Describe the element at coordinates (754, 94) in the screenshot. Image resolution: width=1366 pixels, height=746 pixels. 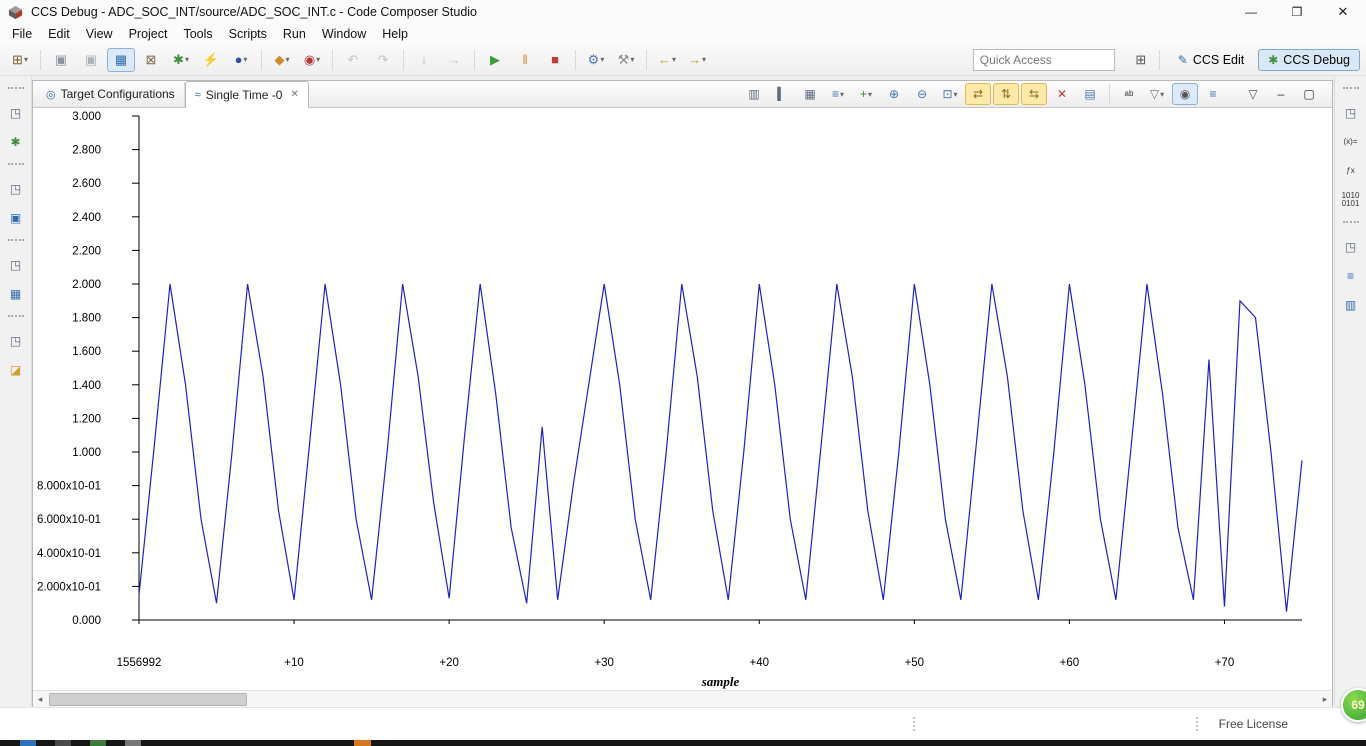
I see `dual-display-icon: ▥` at that location.